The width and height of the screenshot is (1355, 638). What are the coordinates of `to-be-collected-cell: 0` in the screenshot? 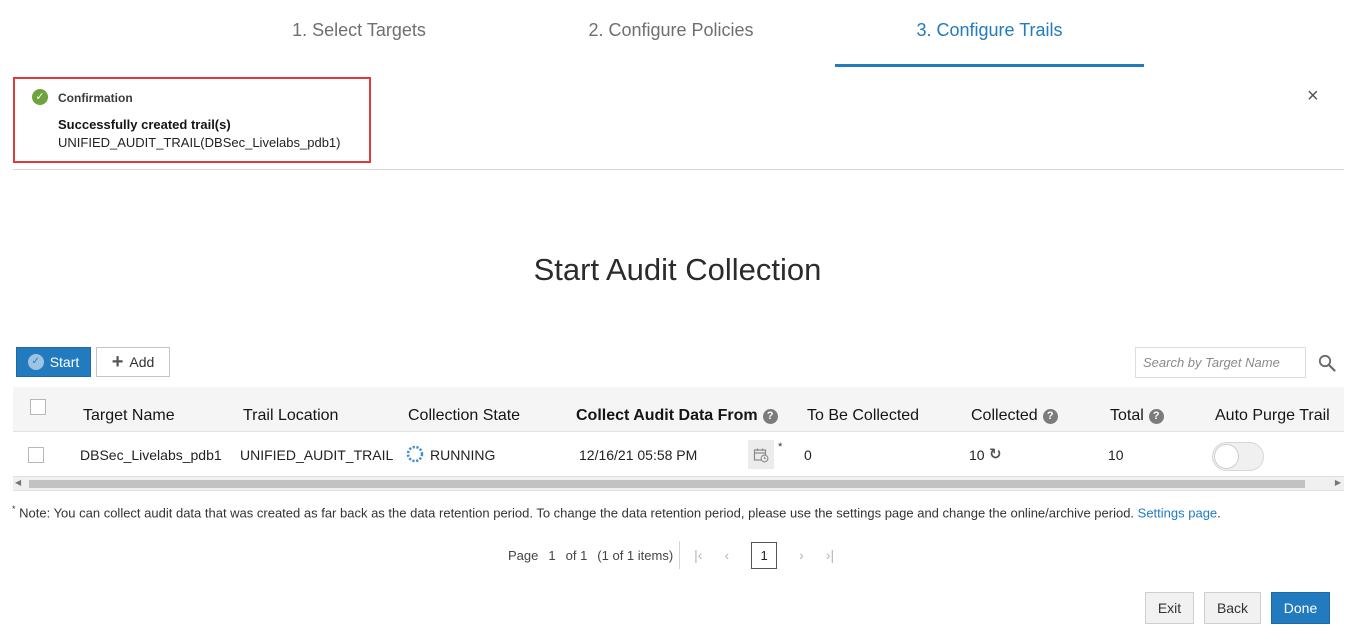 It's located at (808, 455).